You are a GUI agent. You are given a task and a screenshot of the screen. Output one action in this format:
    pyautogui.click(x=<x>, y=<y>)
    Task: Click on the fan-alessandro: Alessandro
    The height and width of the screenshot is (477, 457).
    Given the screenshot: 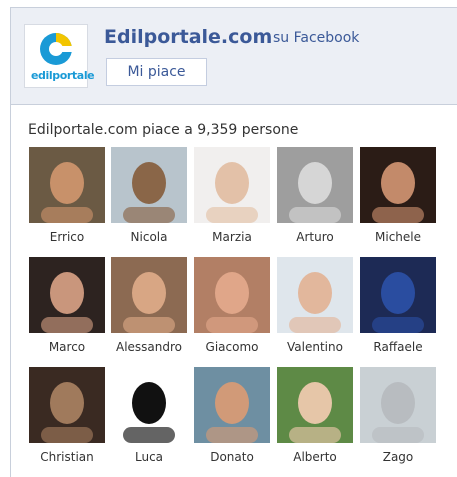 What is the action you would take?
    pyautogui.click(x=149, y=305)
    